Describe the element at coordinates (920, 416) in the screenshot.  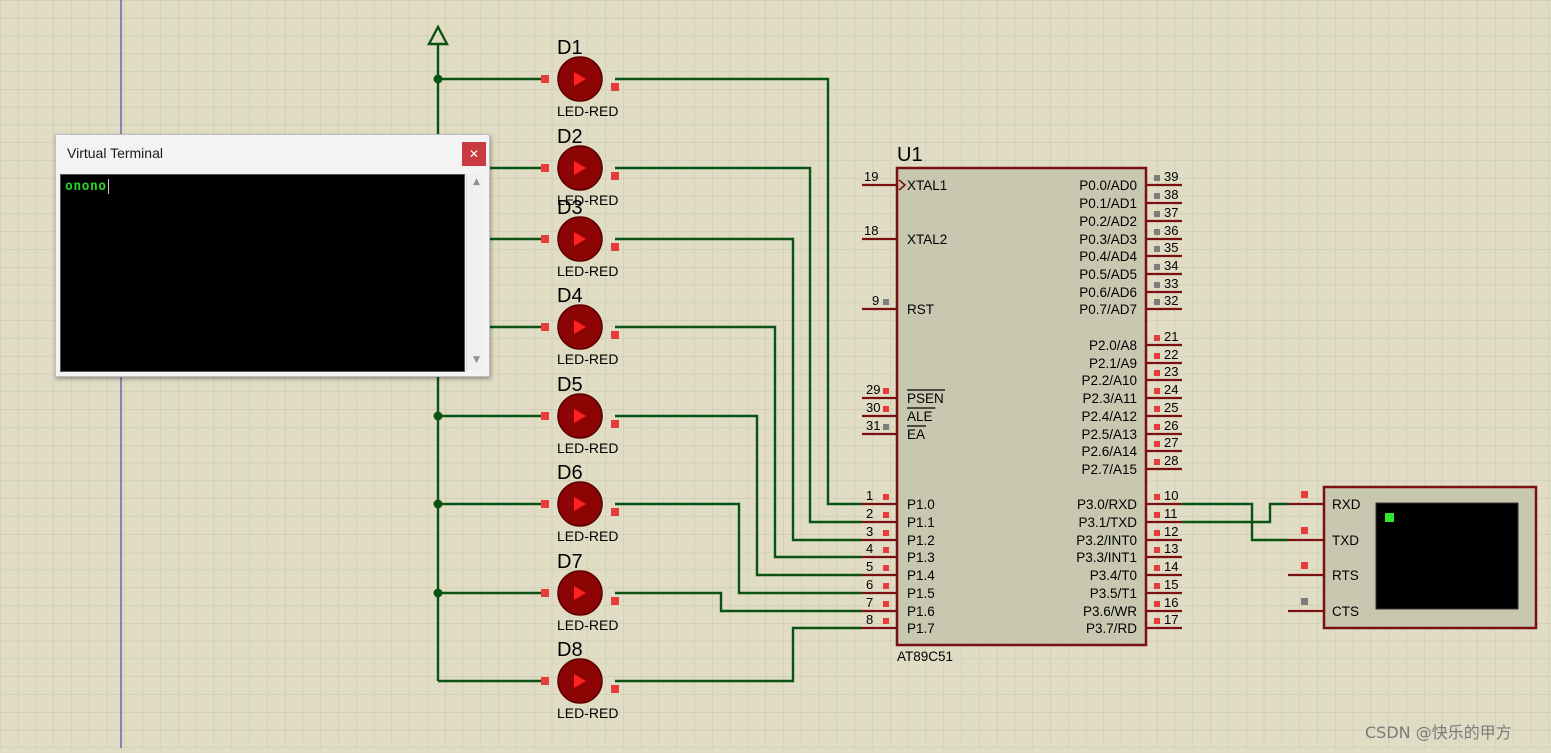
I see `pin-name: ALE` at that location.